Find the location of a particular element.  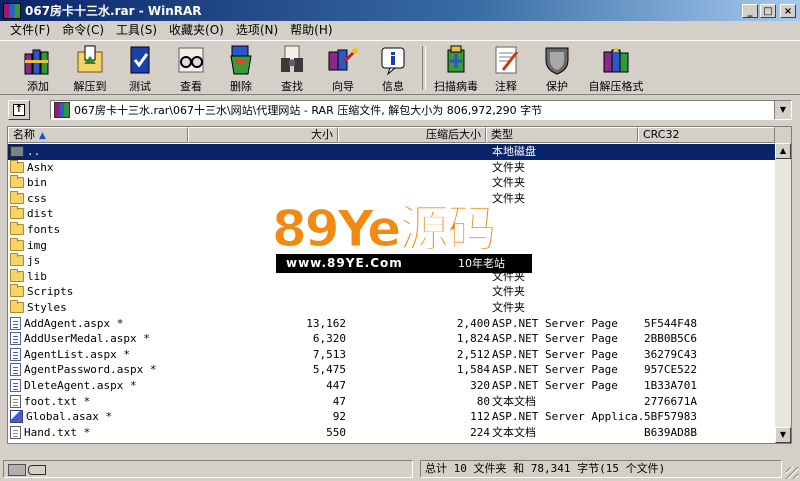

file-crc-cell: 36279C43 is located at coordinates (670, 354).